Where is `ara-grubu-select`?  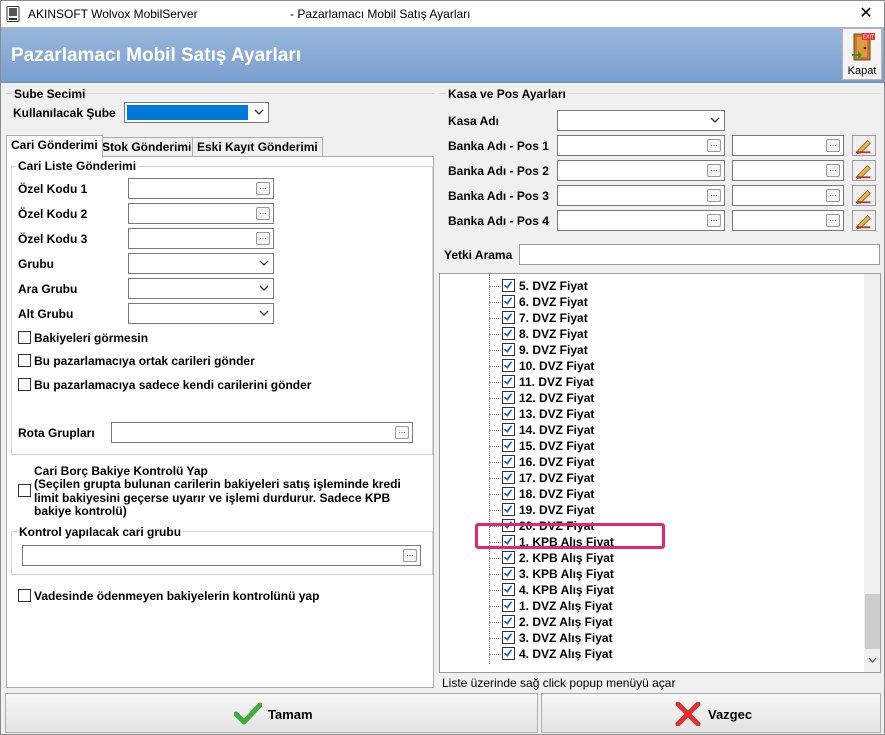
ara-grubu-select is located at coordinates (201, 288).